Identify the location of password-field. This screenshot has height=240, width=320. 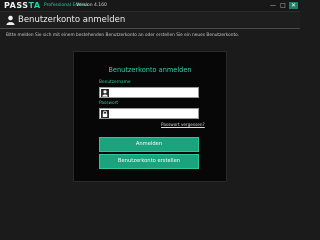
(149, 113).